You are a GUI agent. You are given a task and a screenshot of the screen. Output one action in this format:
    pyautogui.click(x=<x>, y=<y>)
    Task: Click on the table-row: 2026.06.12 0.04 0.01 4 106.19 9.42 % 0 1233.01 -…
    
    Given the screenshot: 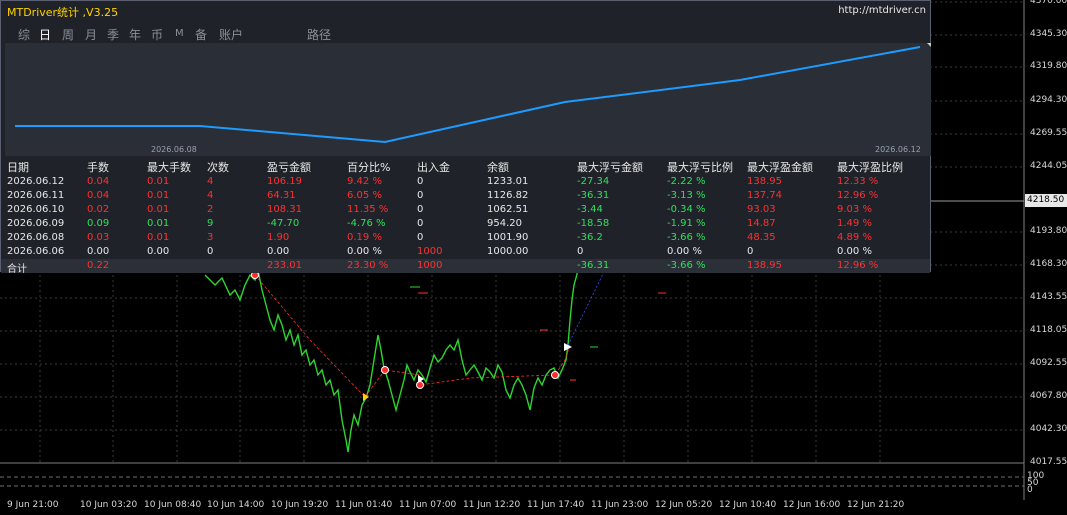 What is the action you would take?
    pyautogui.click(x=465, y=182)
    